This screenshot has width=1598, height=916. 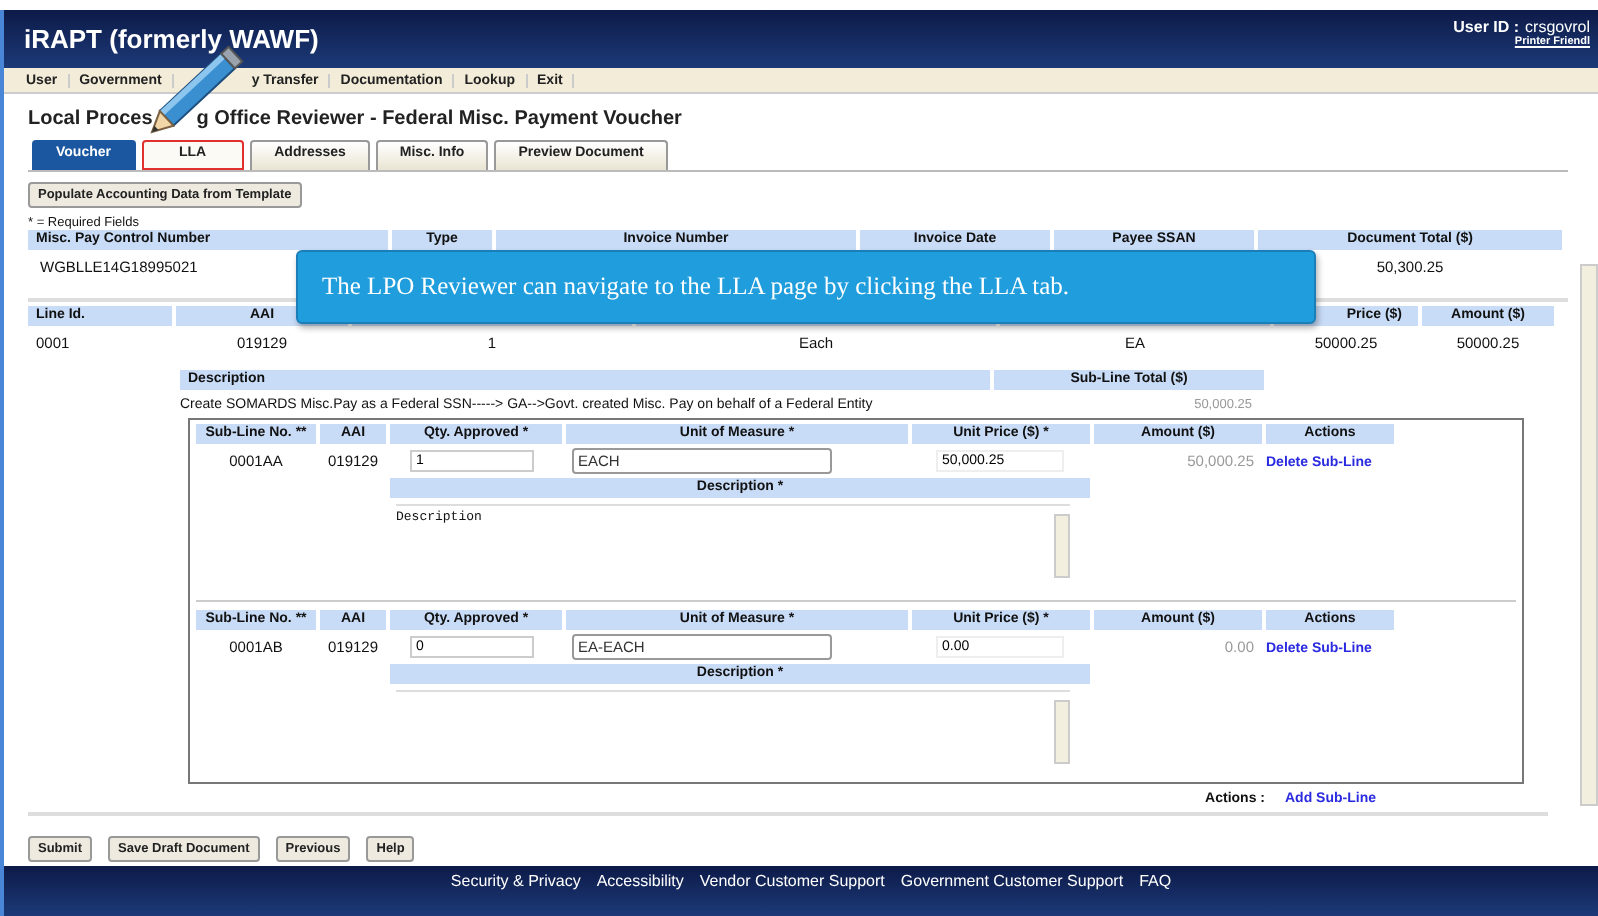 What do you see at coordinates (1486, 27) in the screenshot?
I see `user-id-label: User ID :` at bounding box center [1486, 27].